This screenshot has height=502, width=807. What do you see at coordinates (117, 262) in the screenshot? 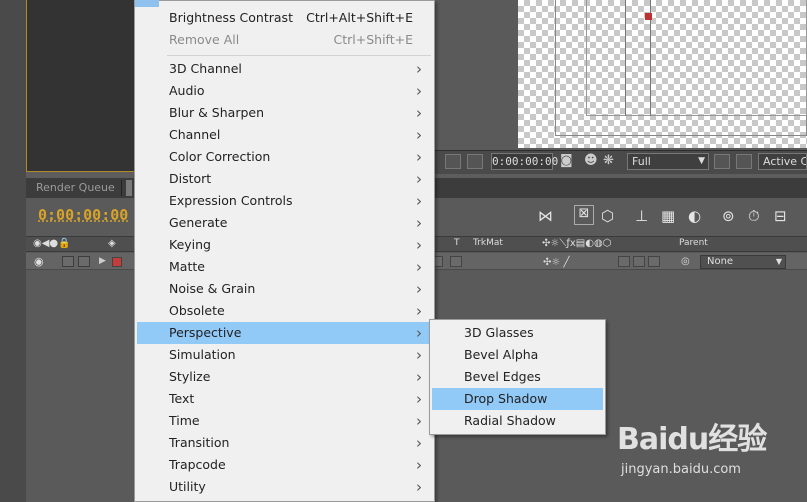
I see `label-color-swatch` at bounding box center [117, 262].